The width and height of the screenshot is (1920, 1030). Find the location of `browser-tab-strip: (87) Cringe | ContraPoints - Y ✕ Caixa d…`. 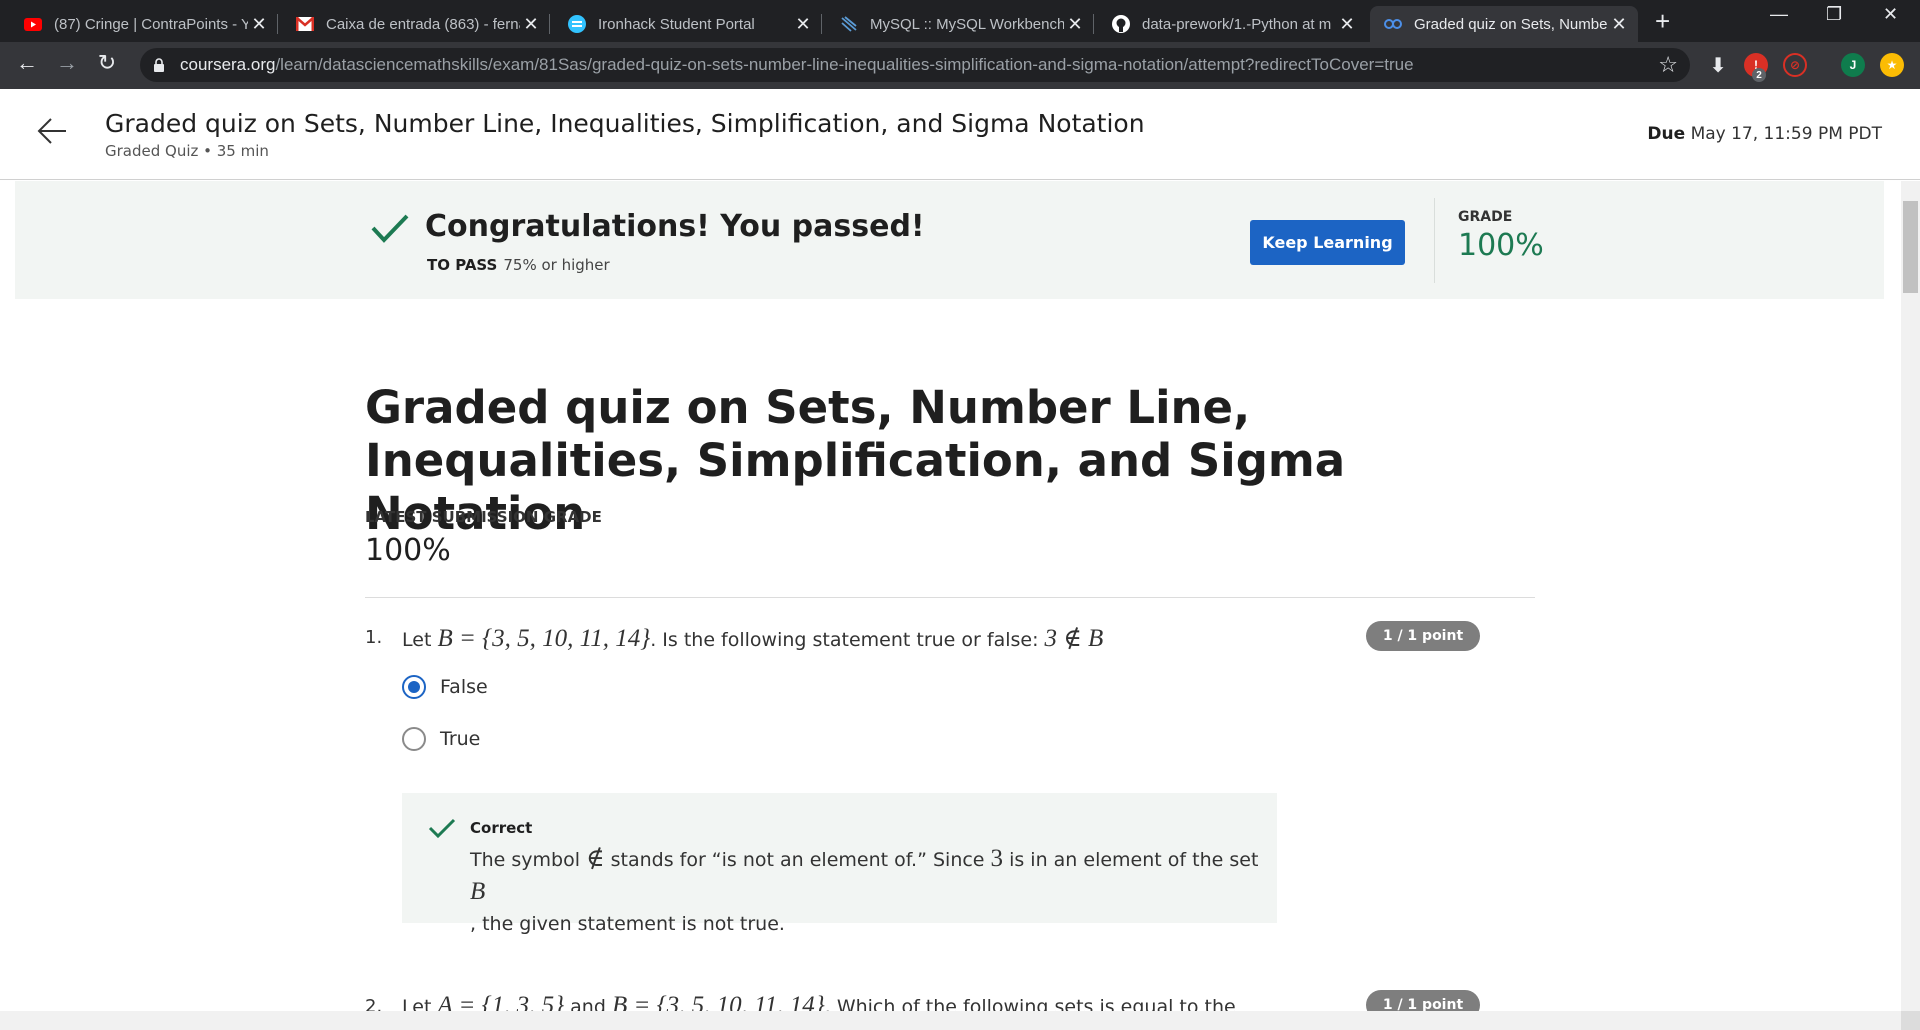

browser-tab-strip: (87) Cringe | ContraPoints - Y ✕ Caixa d… is located at coordinates (960, 21).